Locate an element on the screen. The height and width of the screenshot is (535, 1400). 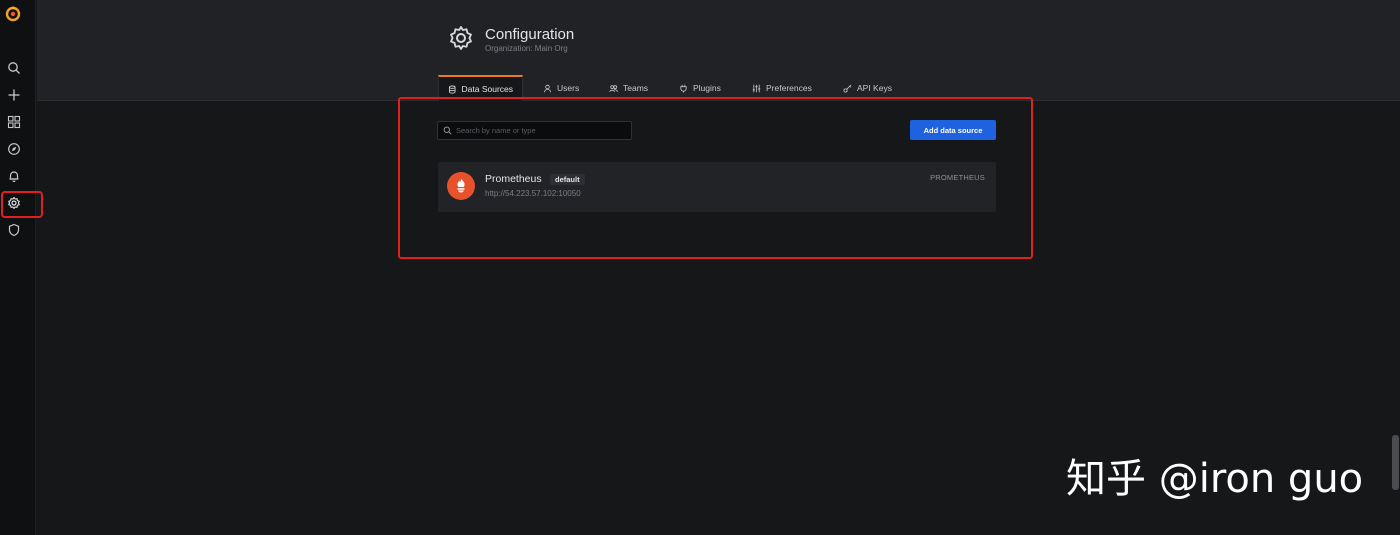
sliders-icon is located at coordinates (756, 88).